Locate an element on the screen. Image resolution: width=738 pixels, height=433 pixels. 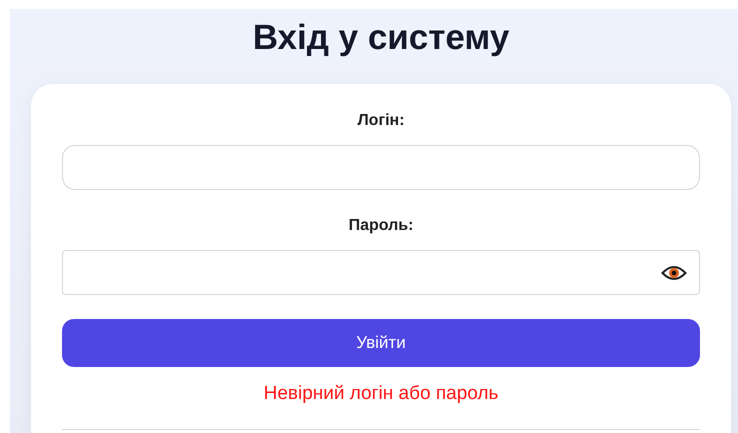
error-message: Невірний логін або пароль is located at coordinates (381, 394).